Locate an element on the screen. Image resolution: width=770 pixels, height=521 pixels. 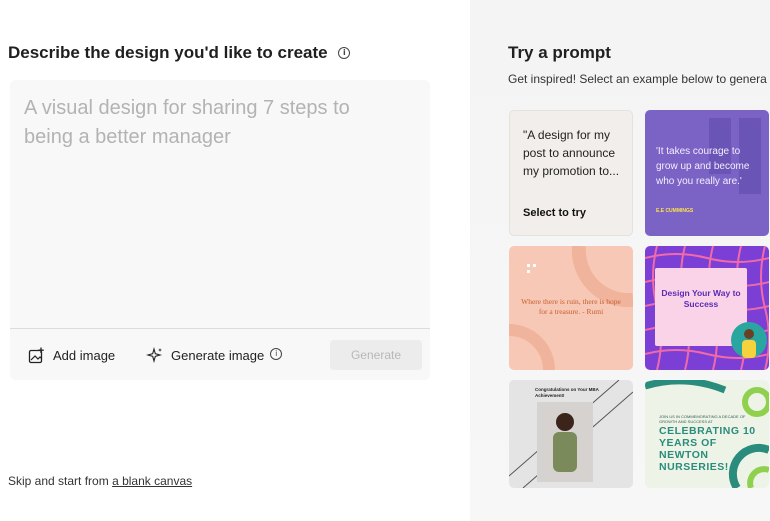
generate-button: Generate is located at coordinates (376, 355).